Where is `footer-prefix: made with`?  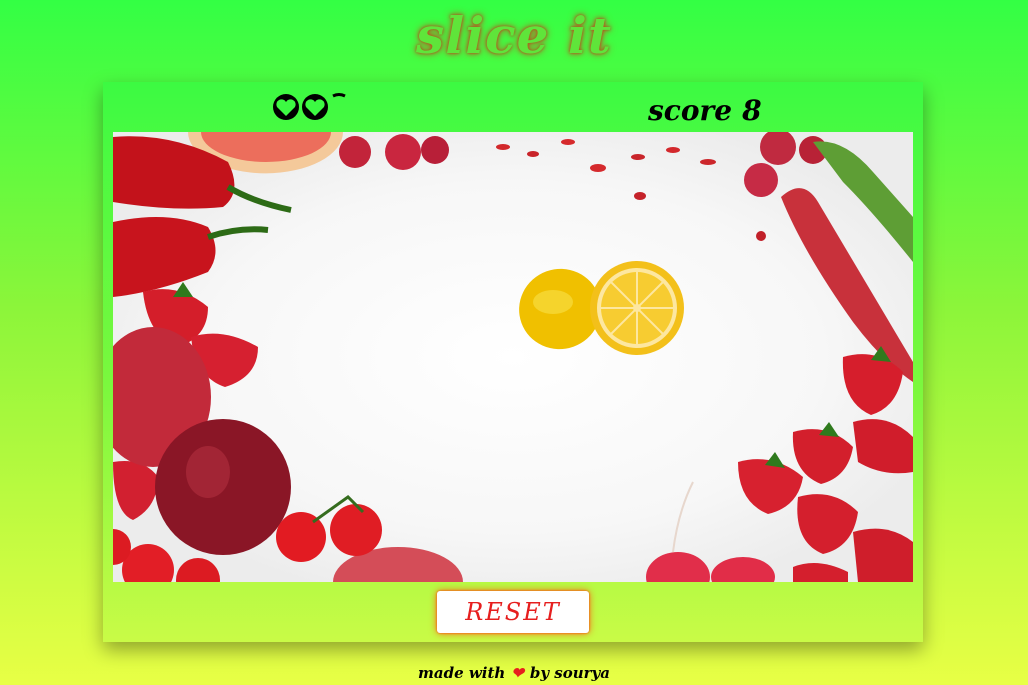
footer-prefix: made with is located at coordinates (462, 673).